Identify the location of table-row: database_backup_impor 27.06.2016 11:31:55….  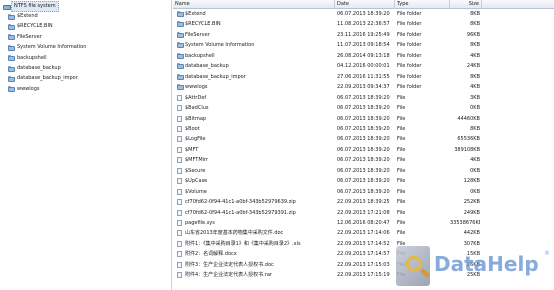
(328, 77).